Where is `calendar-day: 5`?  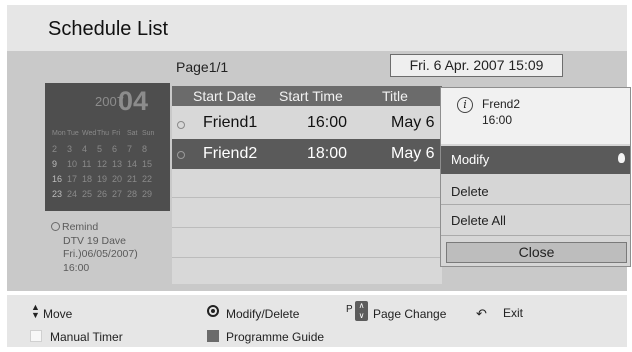 calendar-day: 5 is located at coordinates (100, 149).